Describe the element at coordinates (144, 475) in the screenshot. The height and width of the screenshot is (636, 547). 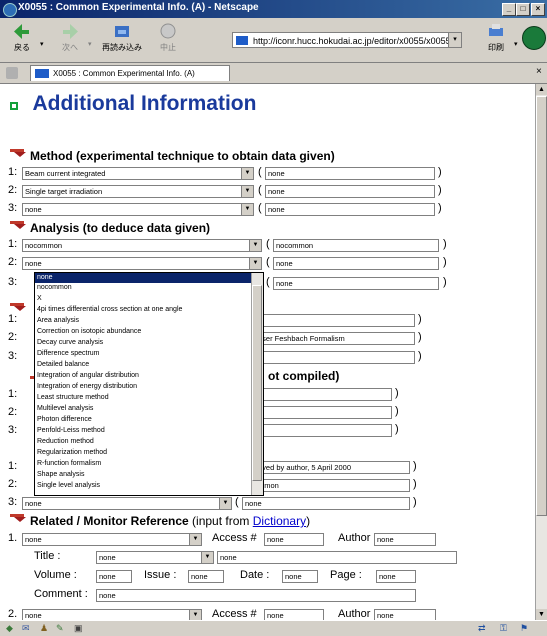
I see `dropdown-option: Shape analysis` at that location.